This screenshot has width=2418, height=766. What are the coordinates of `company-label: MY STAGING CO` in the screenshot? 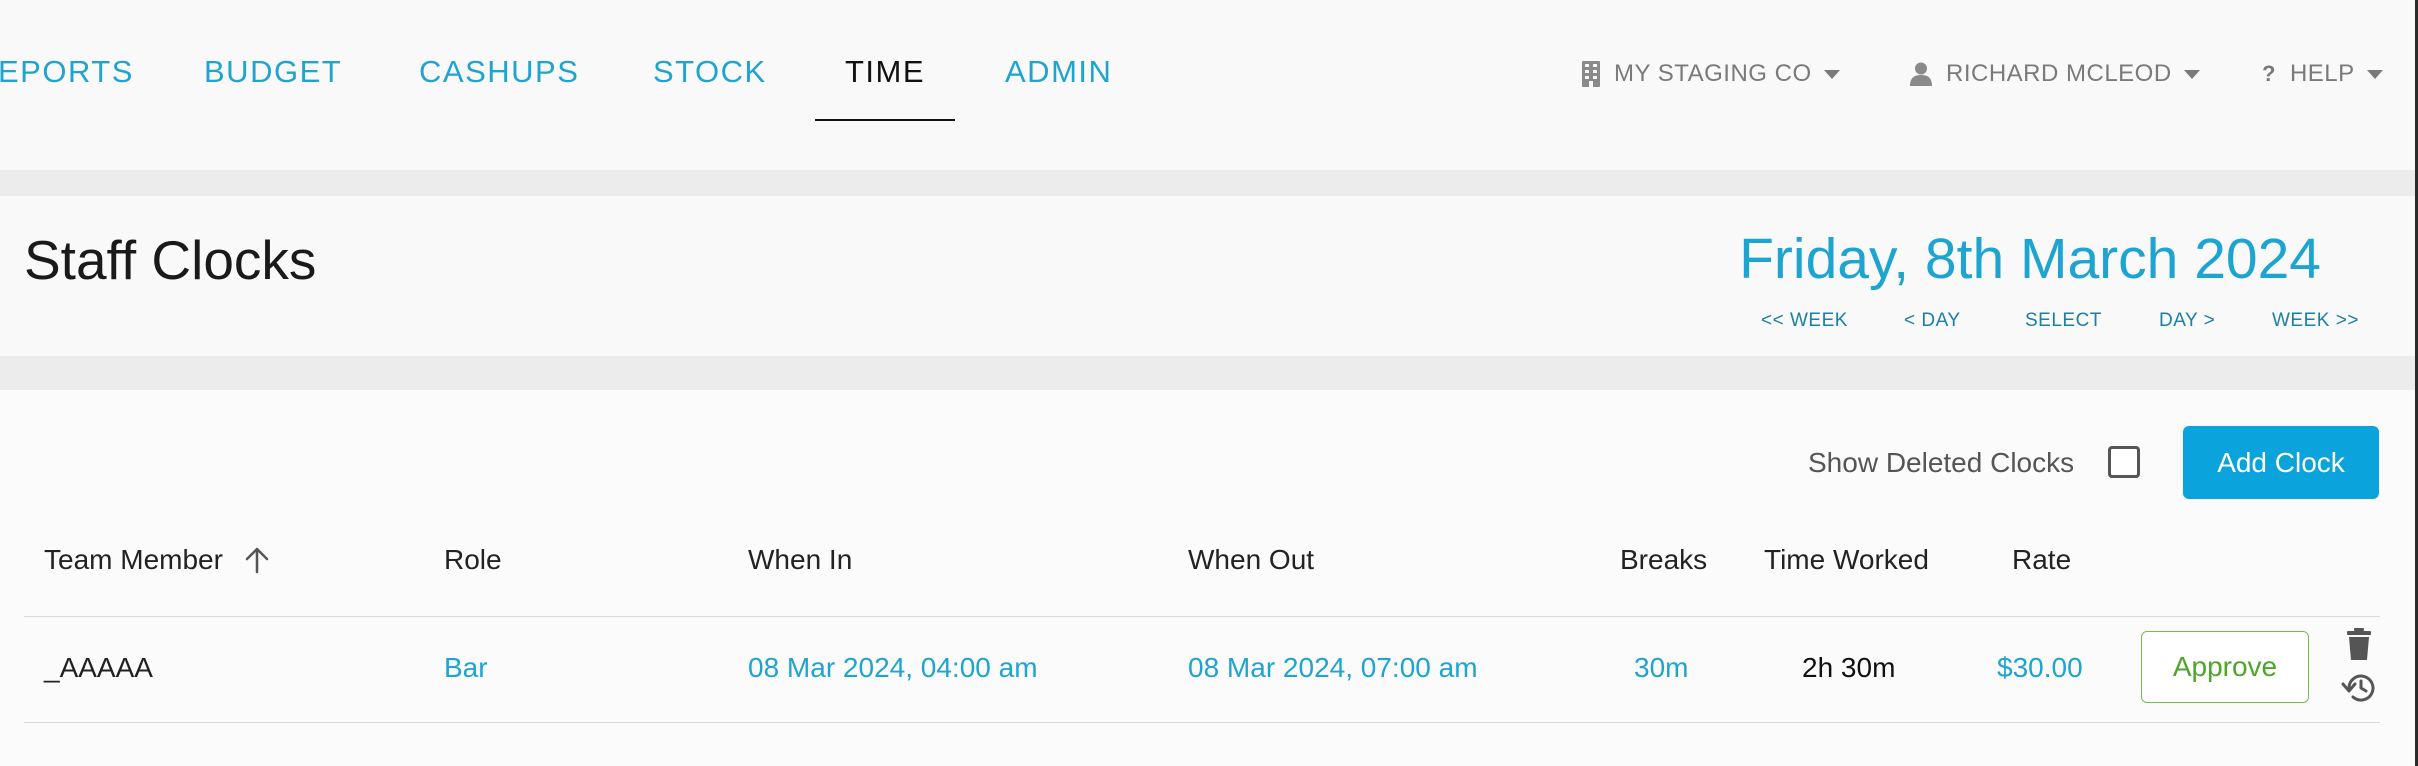 It's located at (1713, 73).